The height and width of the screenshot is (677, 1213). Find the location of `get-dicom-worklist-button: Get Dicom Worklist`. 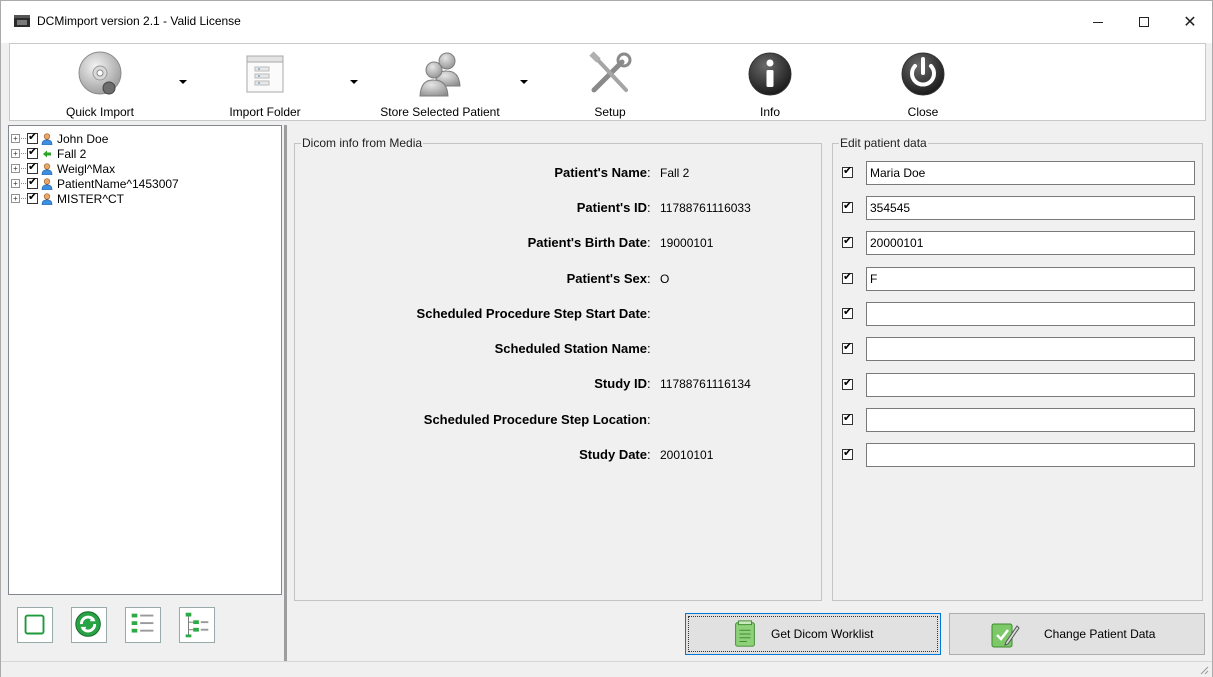

get-dicom-worklist-button: Get Dicom Worklist is located at coordinates (813, 634).